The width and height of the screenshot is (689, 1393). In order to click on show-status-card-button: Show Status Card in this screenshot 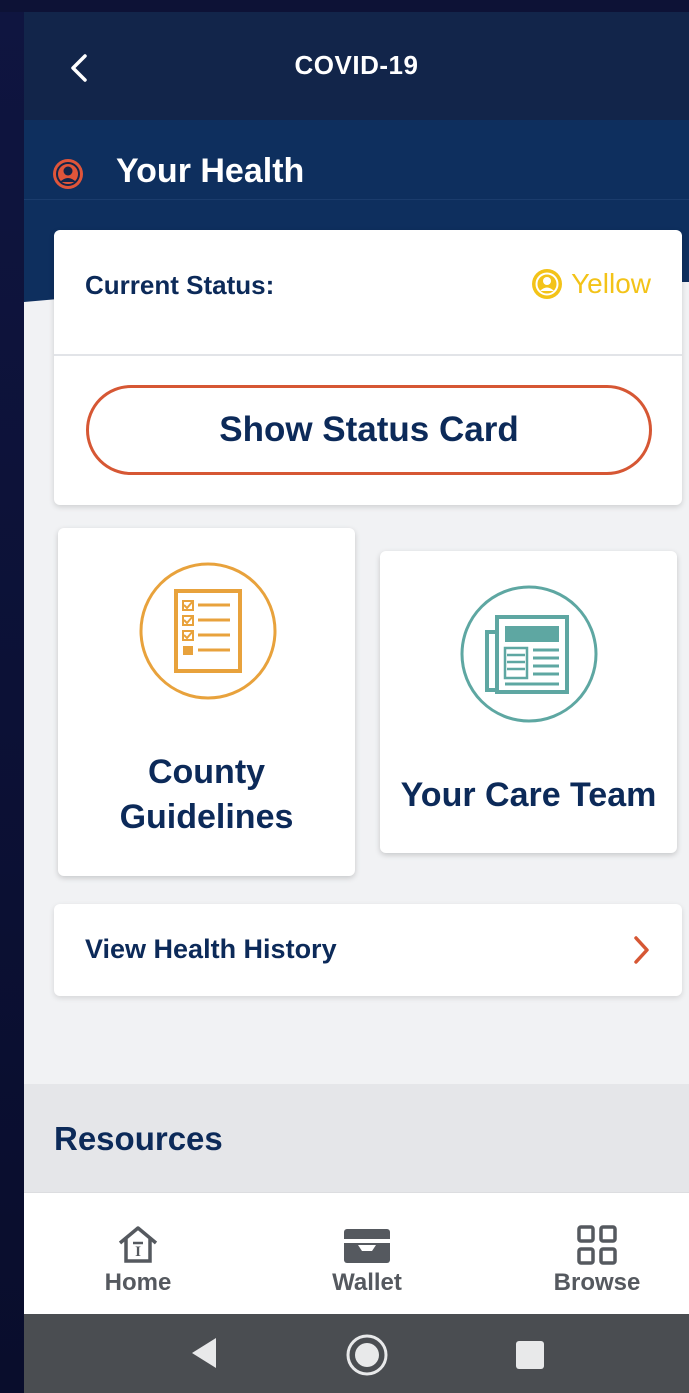, I will do `click(369, 430)`.